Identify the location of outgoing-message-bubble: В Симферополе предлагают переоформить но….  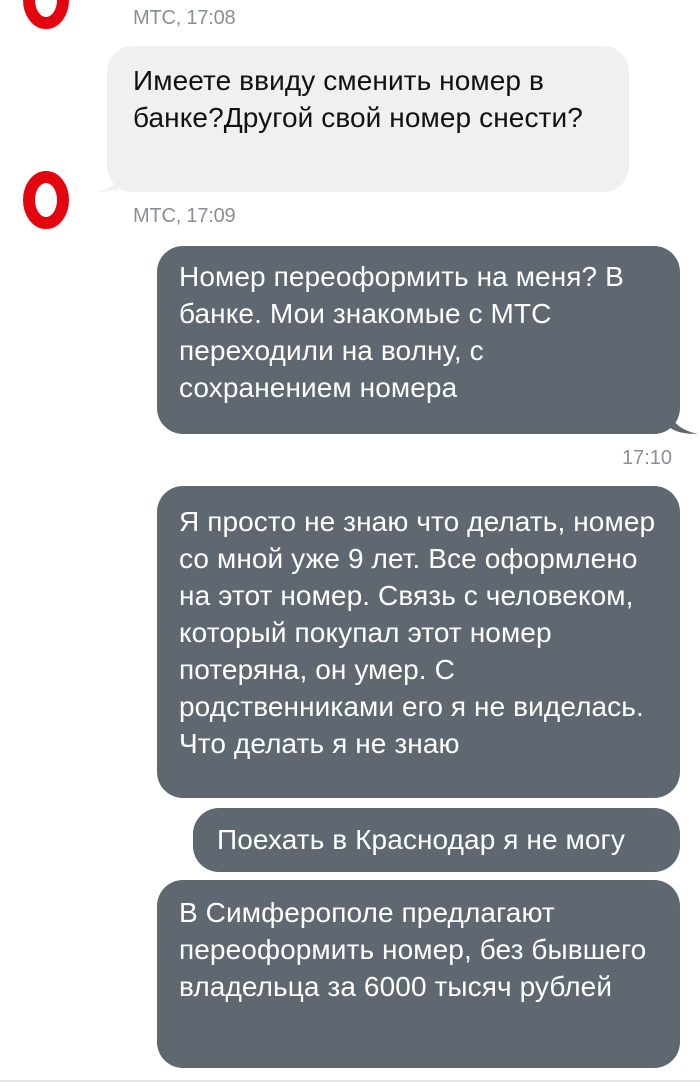
(418, 974).